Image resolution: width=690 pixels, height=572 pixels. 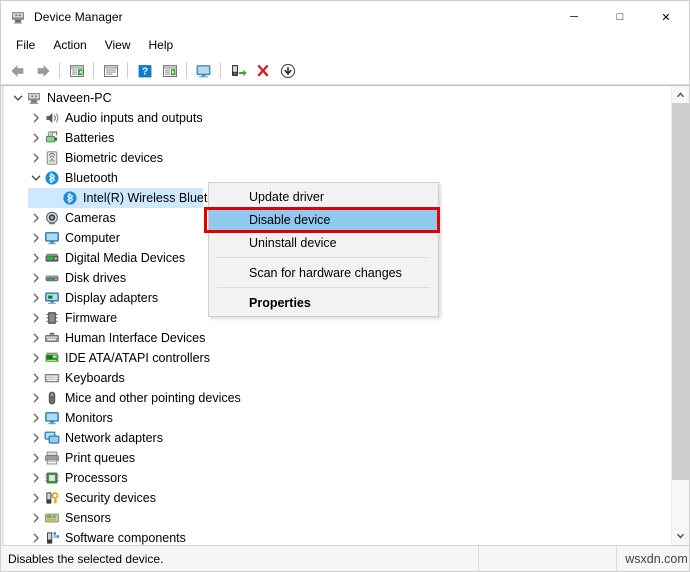 I want to click on mouse-icon, so click(x=52, y=398).